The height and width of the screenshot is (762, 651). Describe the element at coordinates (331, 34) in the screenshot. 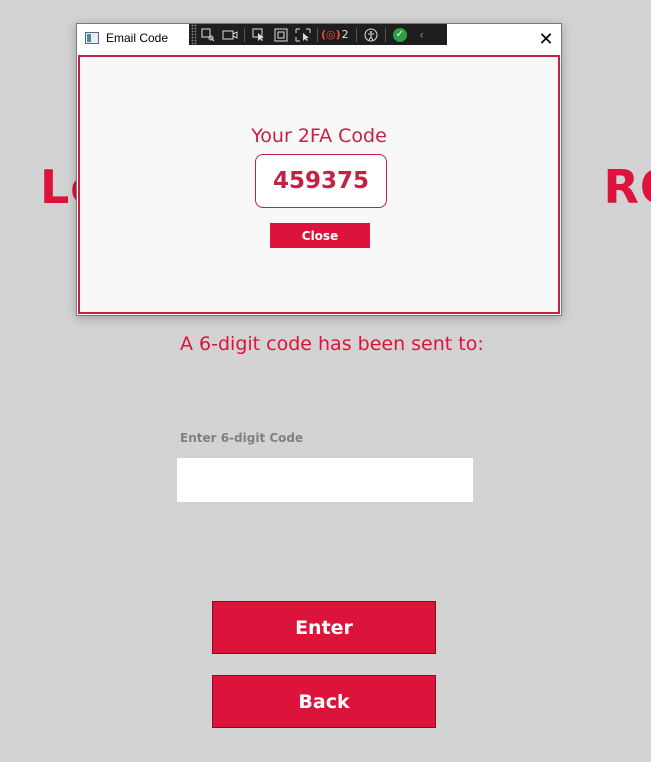

I see `binding-failures-icon: (◎)` at that location.